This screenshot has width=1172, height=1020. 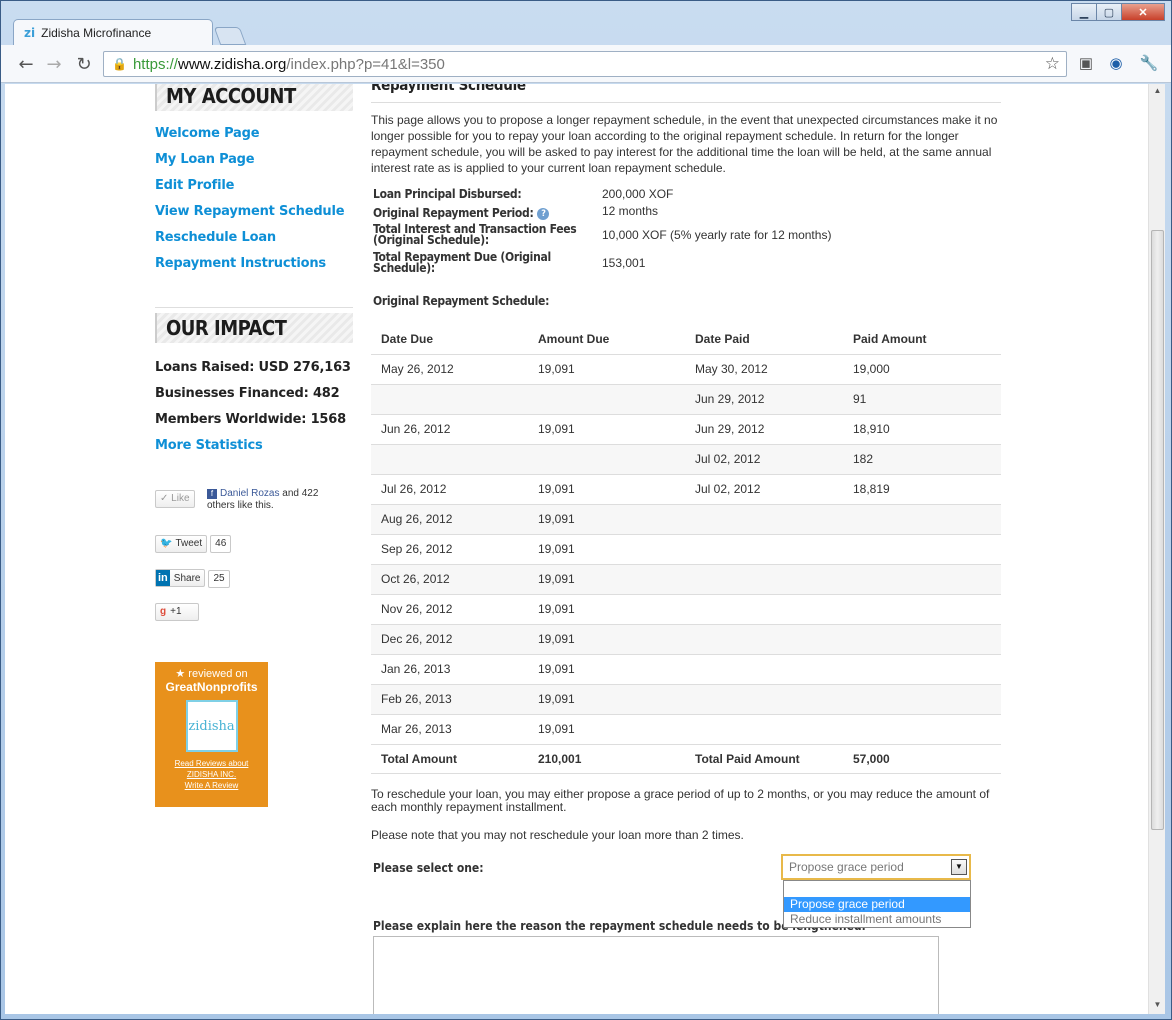 What do you see at coordinates (247, 393) in the screenshot?
I see `businesses-financed-stat: Businesses Financed: 482` at bounding box center [247, 393].